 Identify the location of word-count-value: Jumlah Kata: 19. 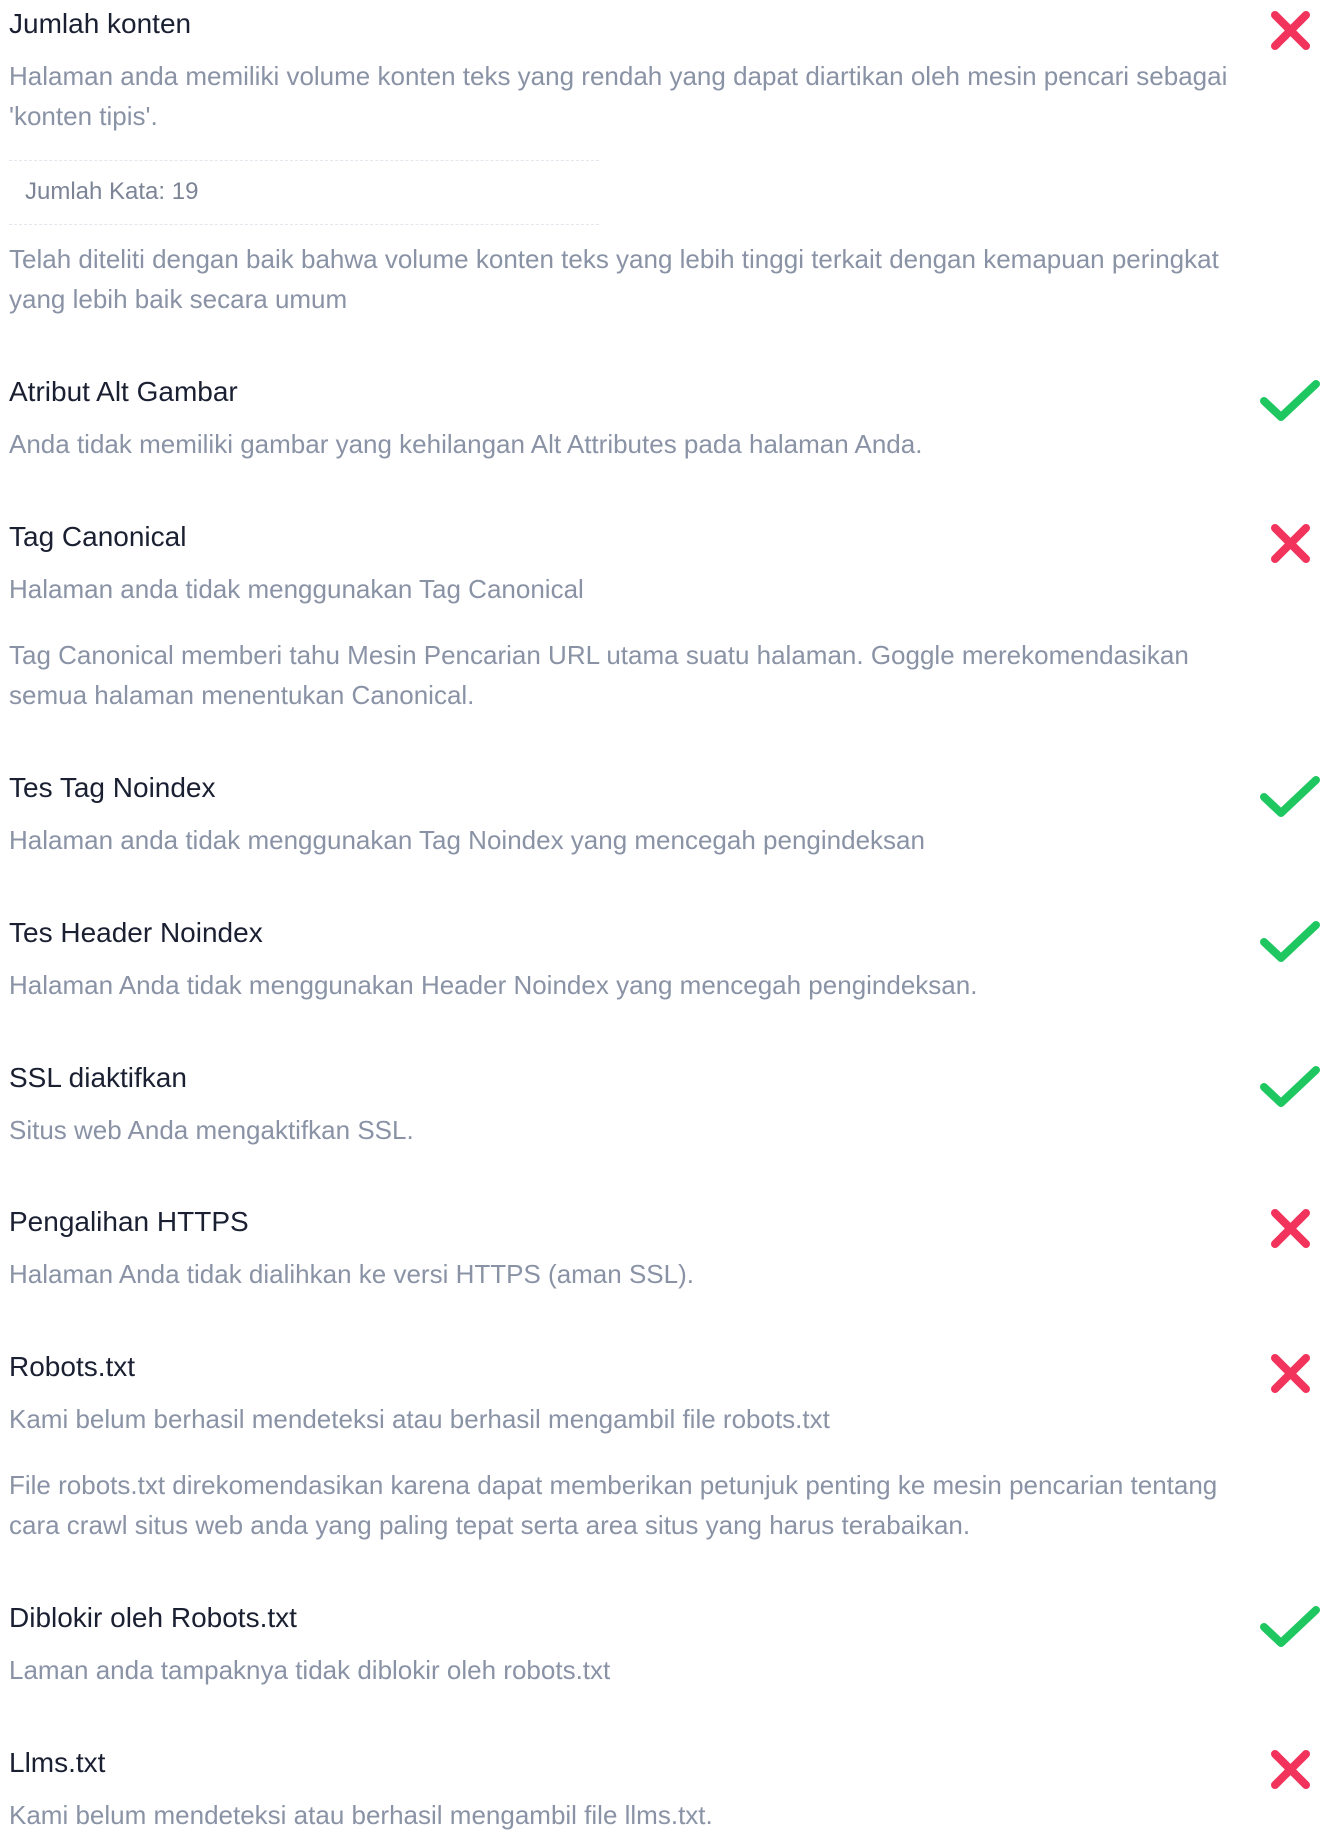
(112, 191).